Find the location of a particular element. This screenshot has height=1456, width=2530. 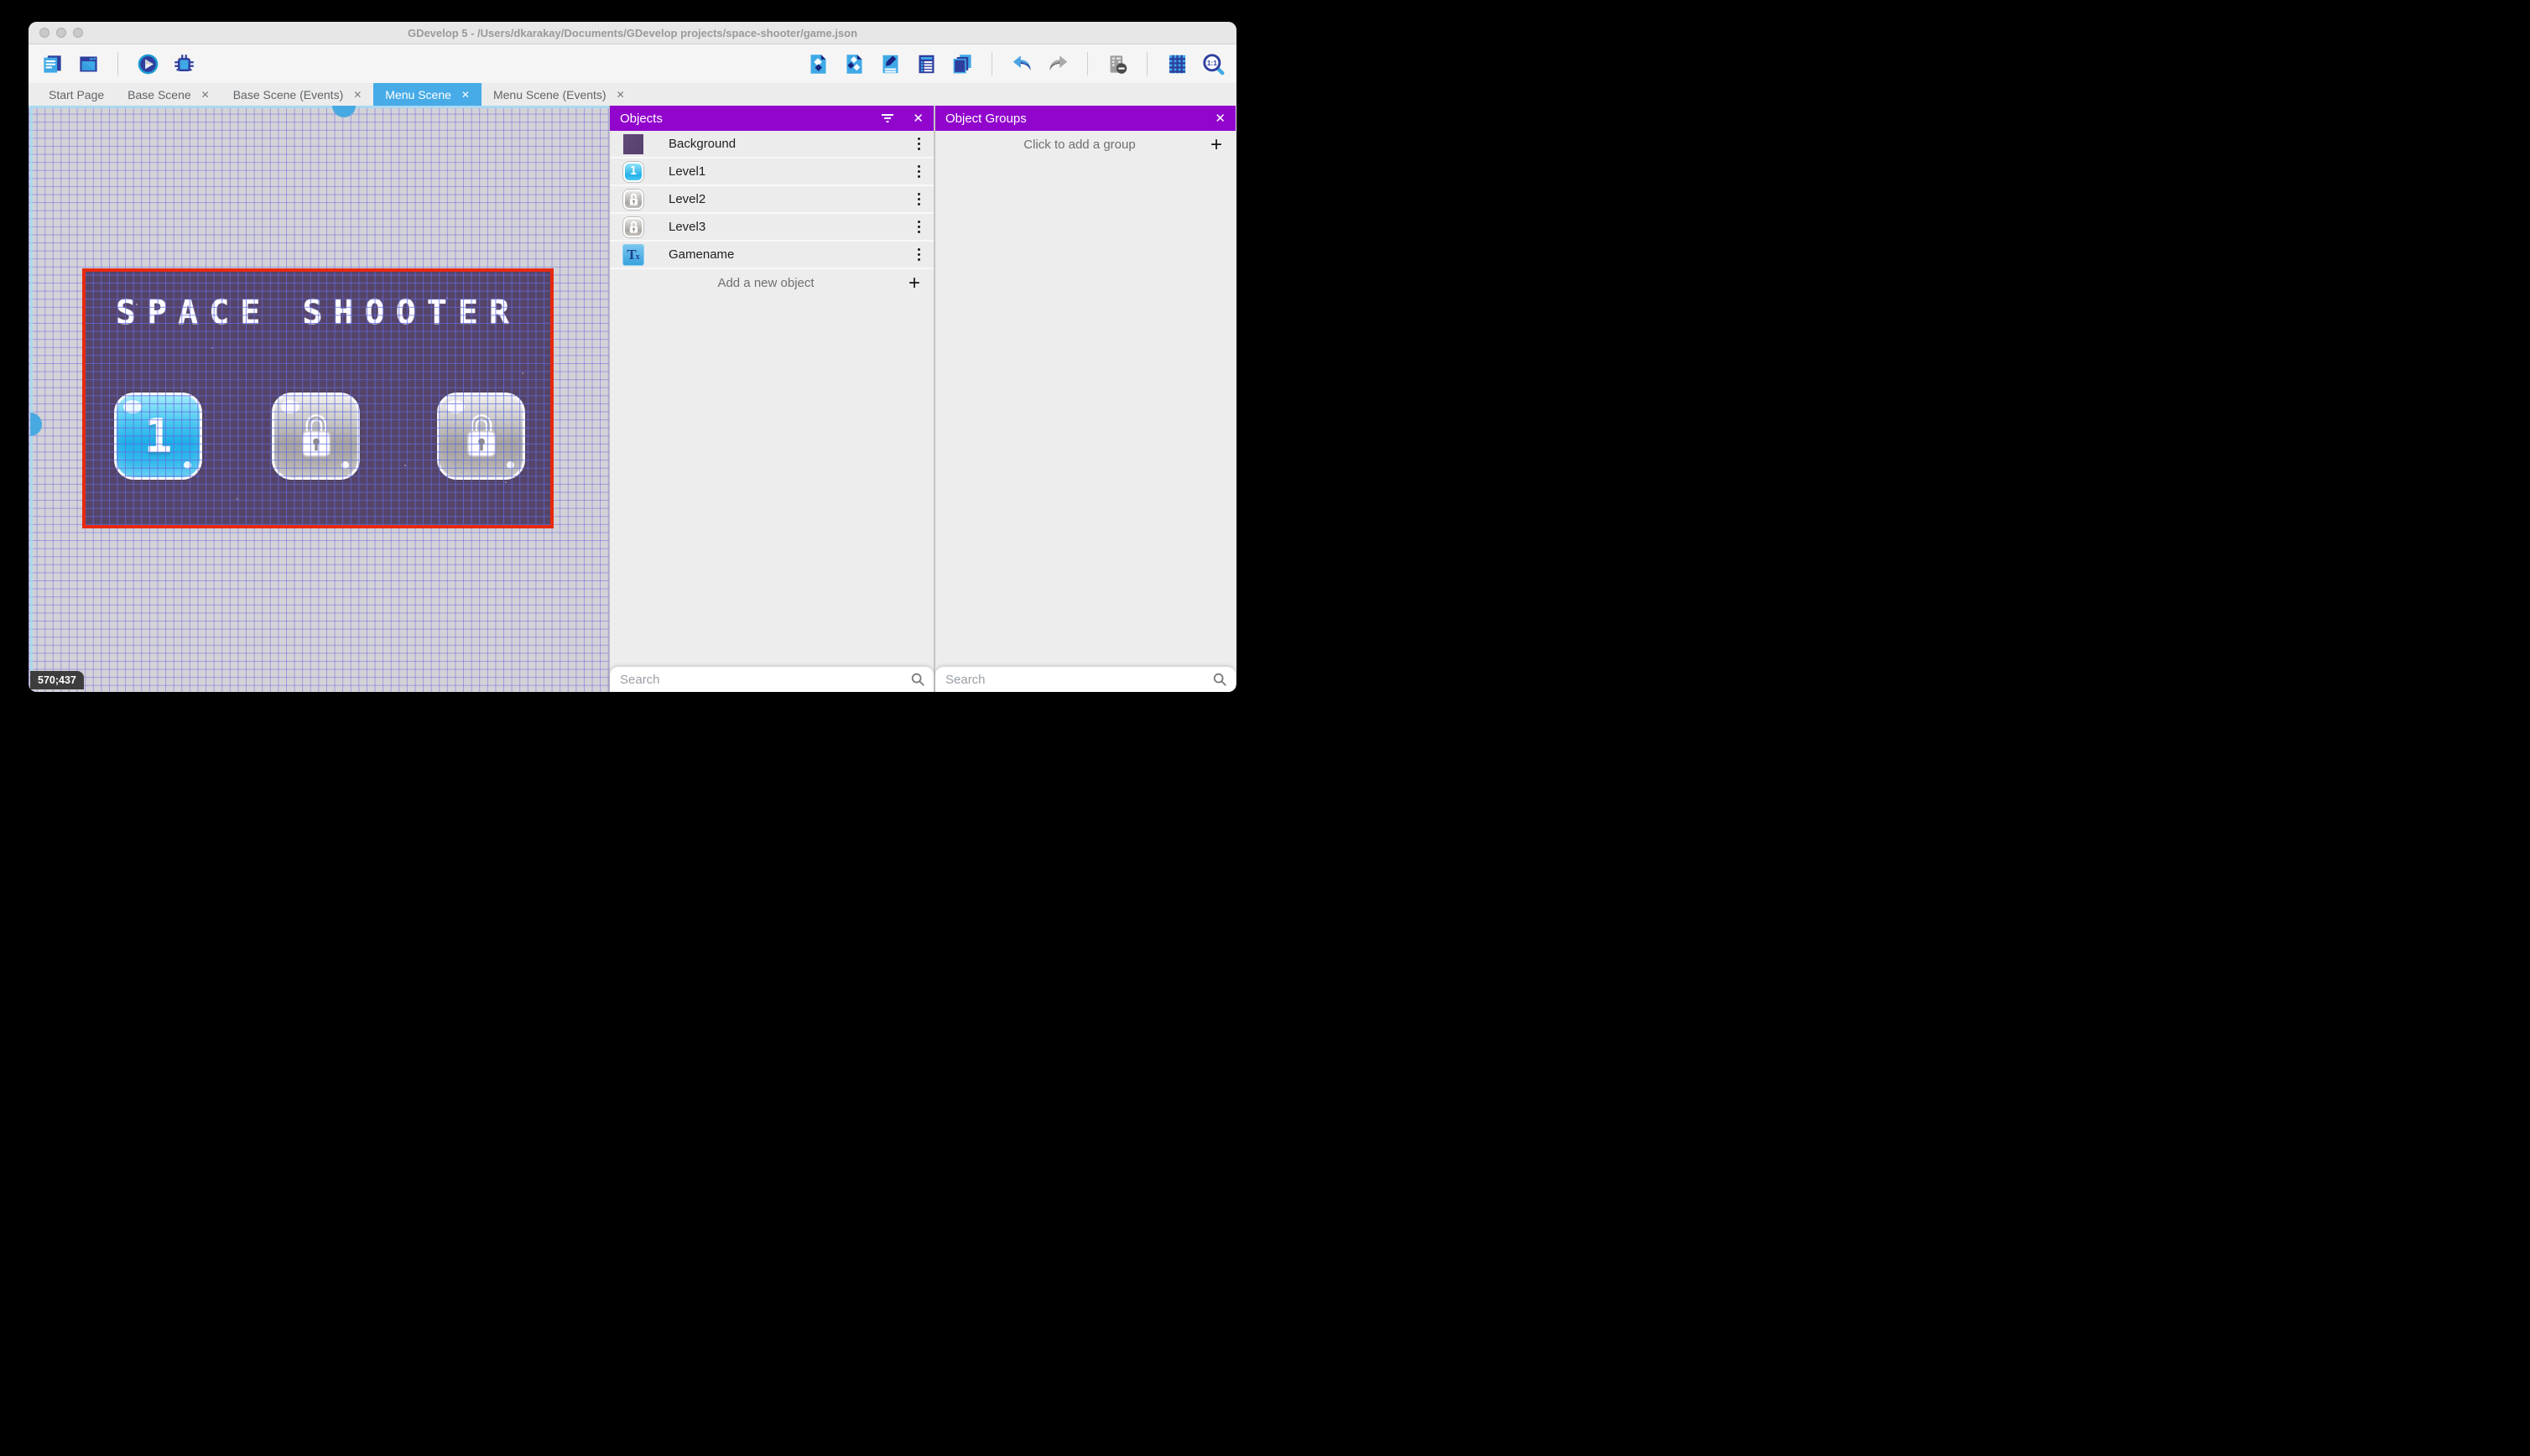

preview-play-button is located at coordinates (147, 64).